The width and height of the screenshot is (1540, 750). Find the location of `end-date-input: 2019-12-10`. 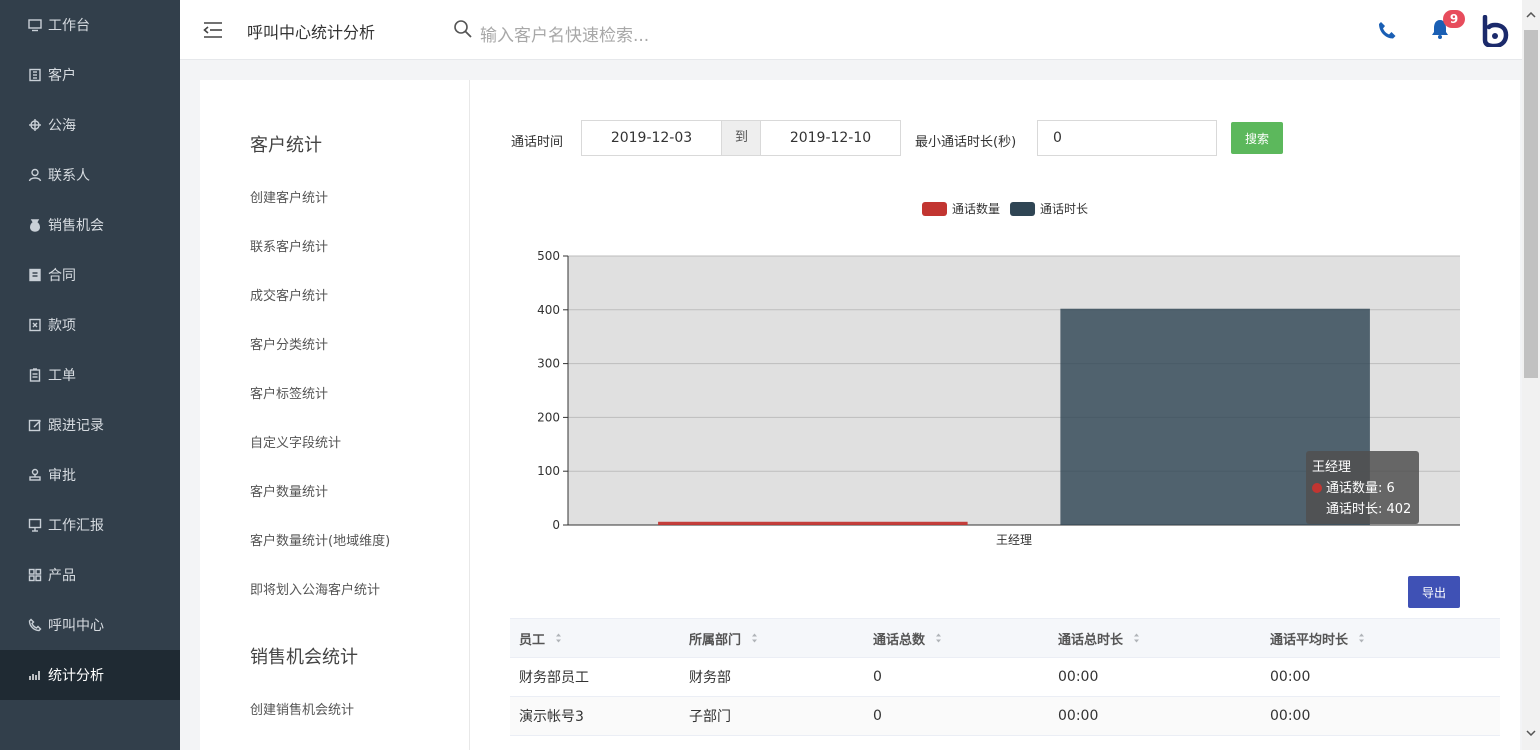

end-date-input: 2019-12-10 is located at coordinates (830, 138).